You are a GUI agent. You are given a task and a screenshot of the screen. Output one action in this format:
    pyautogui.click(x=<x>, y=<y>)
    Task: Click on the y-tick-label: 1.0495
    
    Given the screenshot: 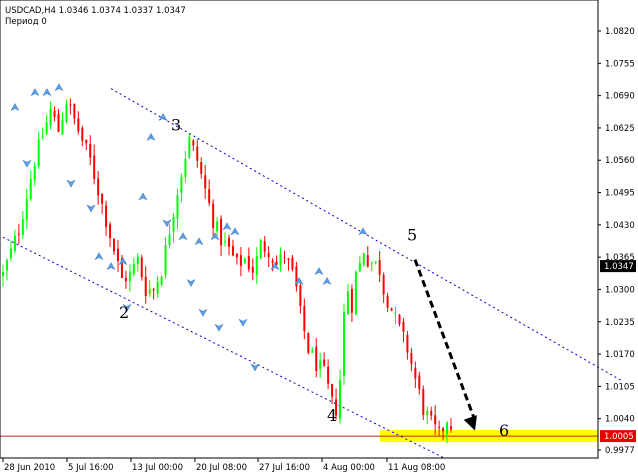 What is the action you would take?
    pyautogui.click(x=620, y=194)
    